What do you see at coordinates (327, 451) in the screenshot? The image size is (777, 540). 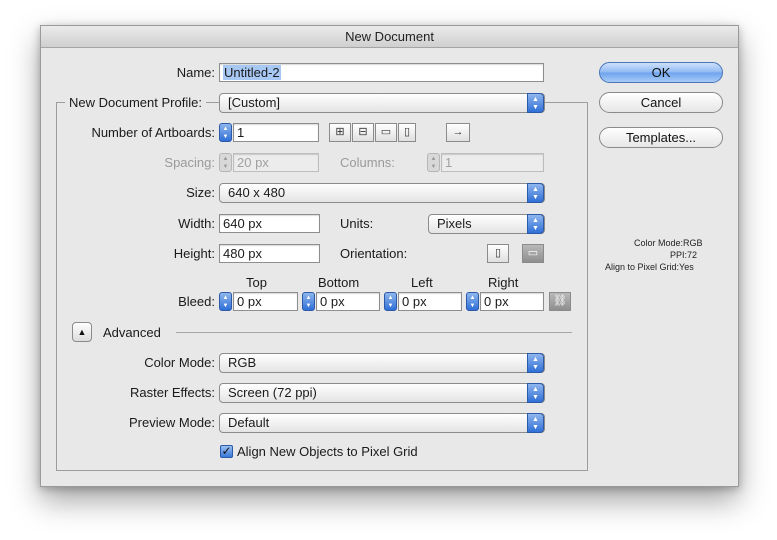 I see `align-pixel-grid-label: Align New Objects to Pixel Grid` at bounding box center [327, 451].